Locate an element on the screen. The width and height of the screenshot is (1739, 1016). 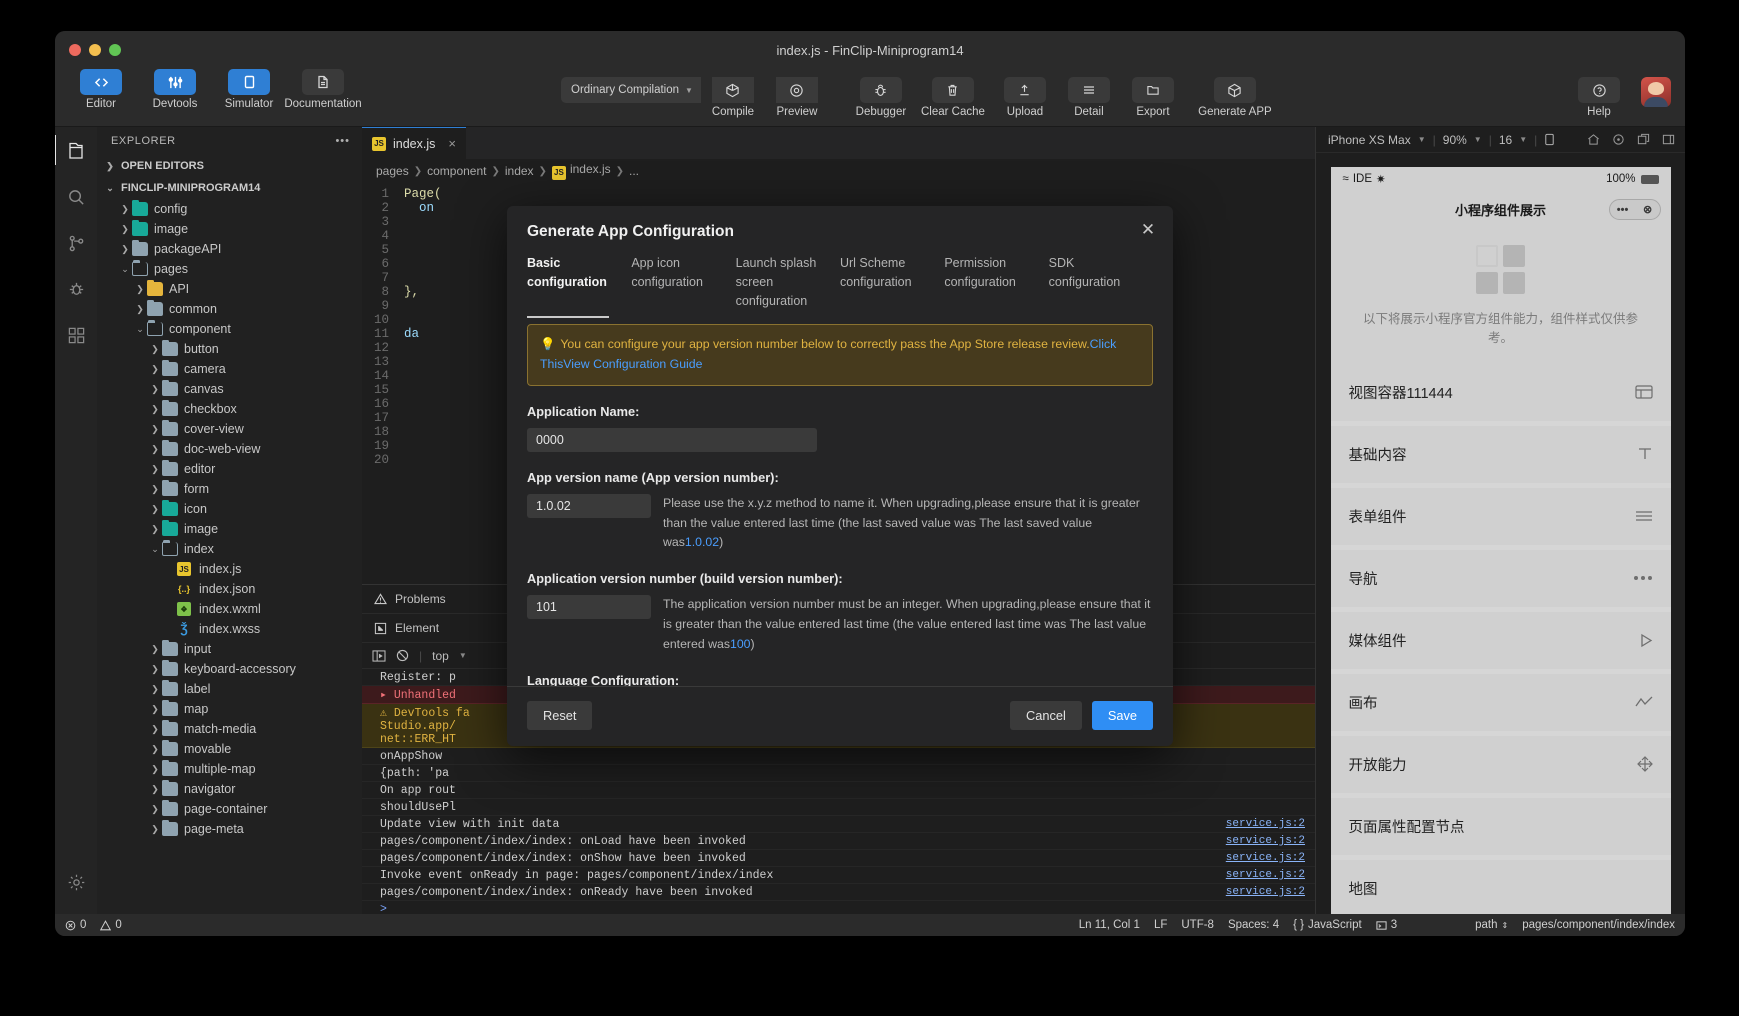
tree-item: ❯ checkbox is located at coordinates (229, 409).